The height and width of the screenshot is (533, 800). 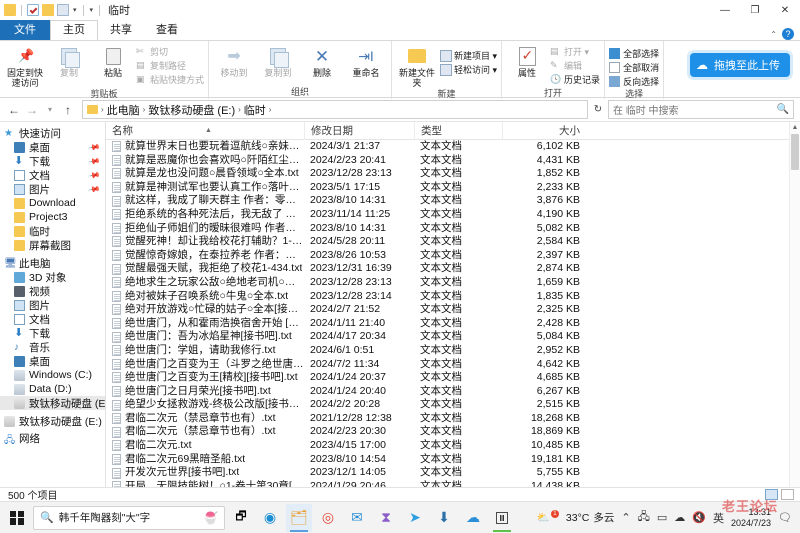 I want to click on breadcrumb-item-drive: 致钛移动硬盘 (E:), so click(x=191, y=110).